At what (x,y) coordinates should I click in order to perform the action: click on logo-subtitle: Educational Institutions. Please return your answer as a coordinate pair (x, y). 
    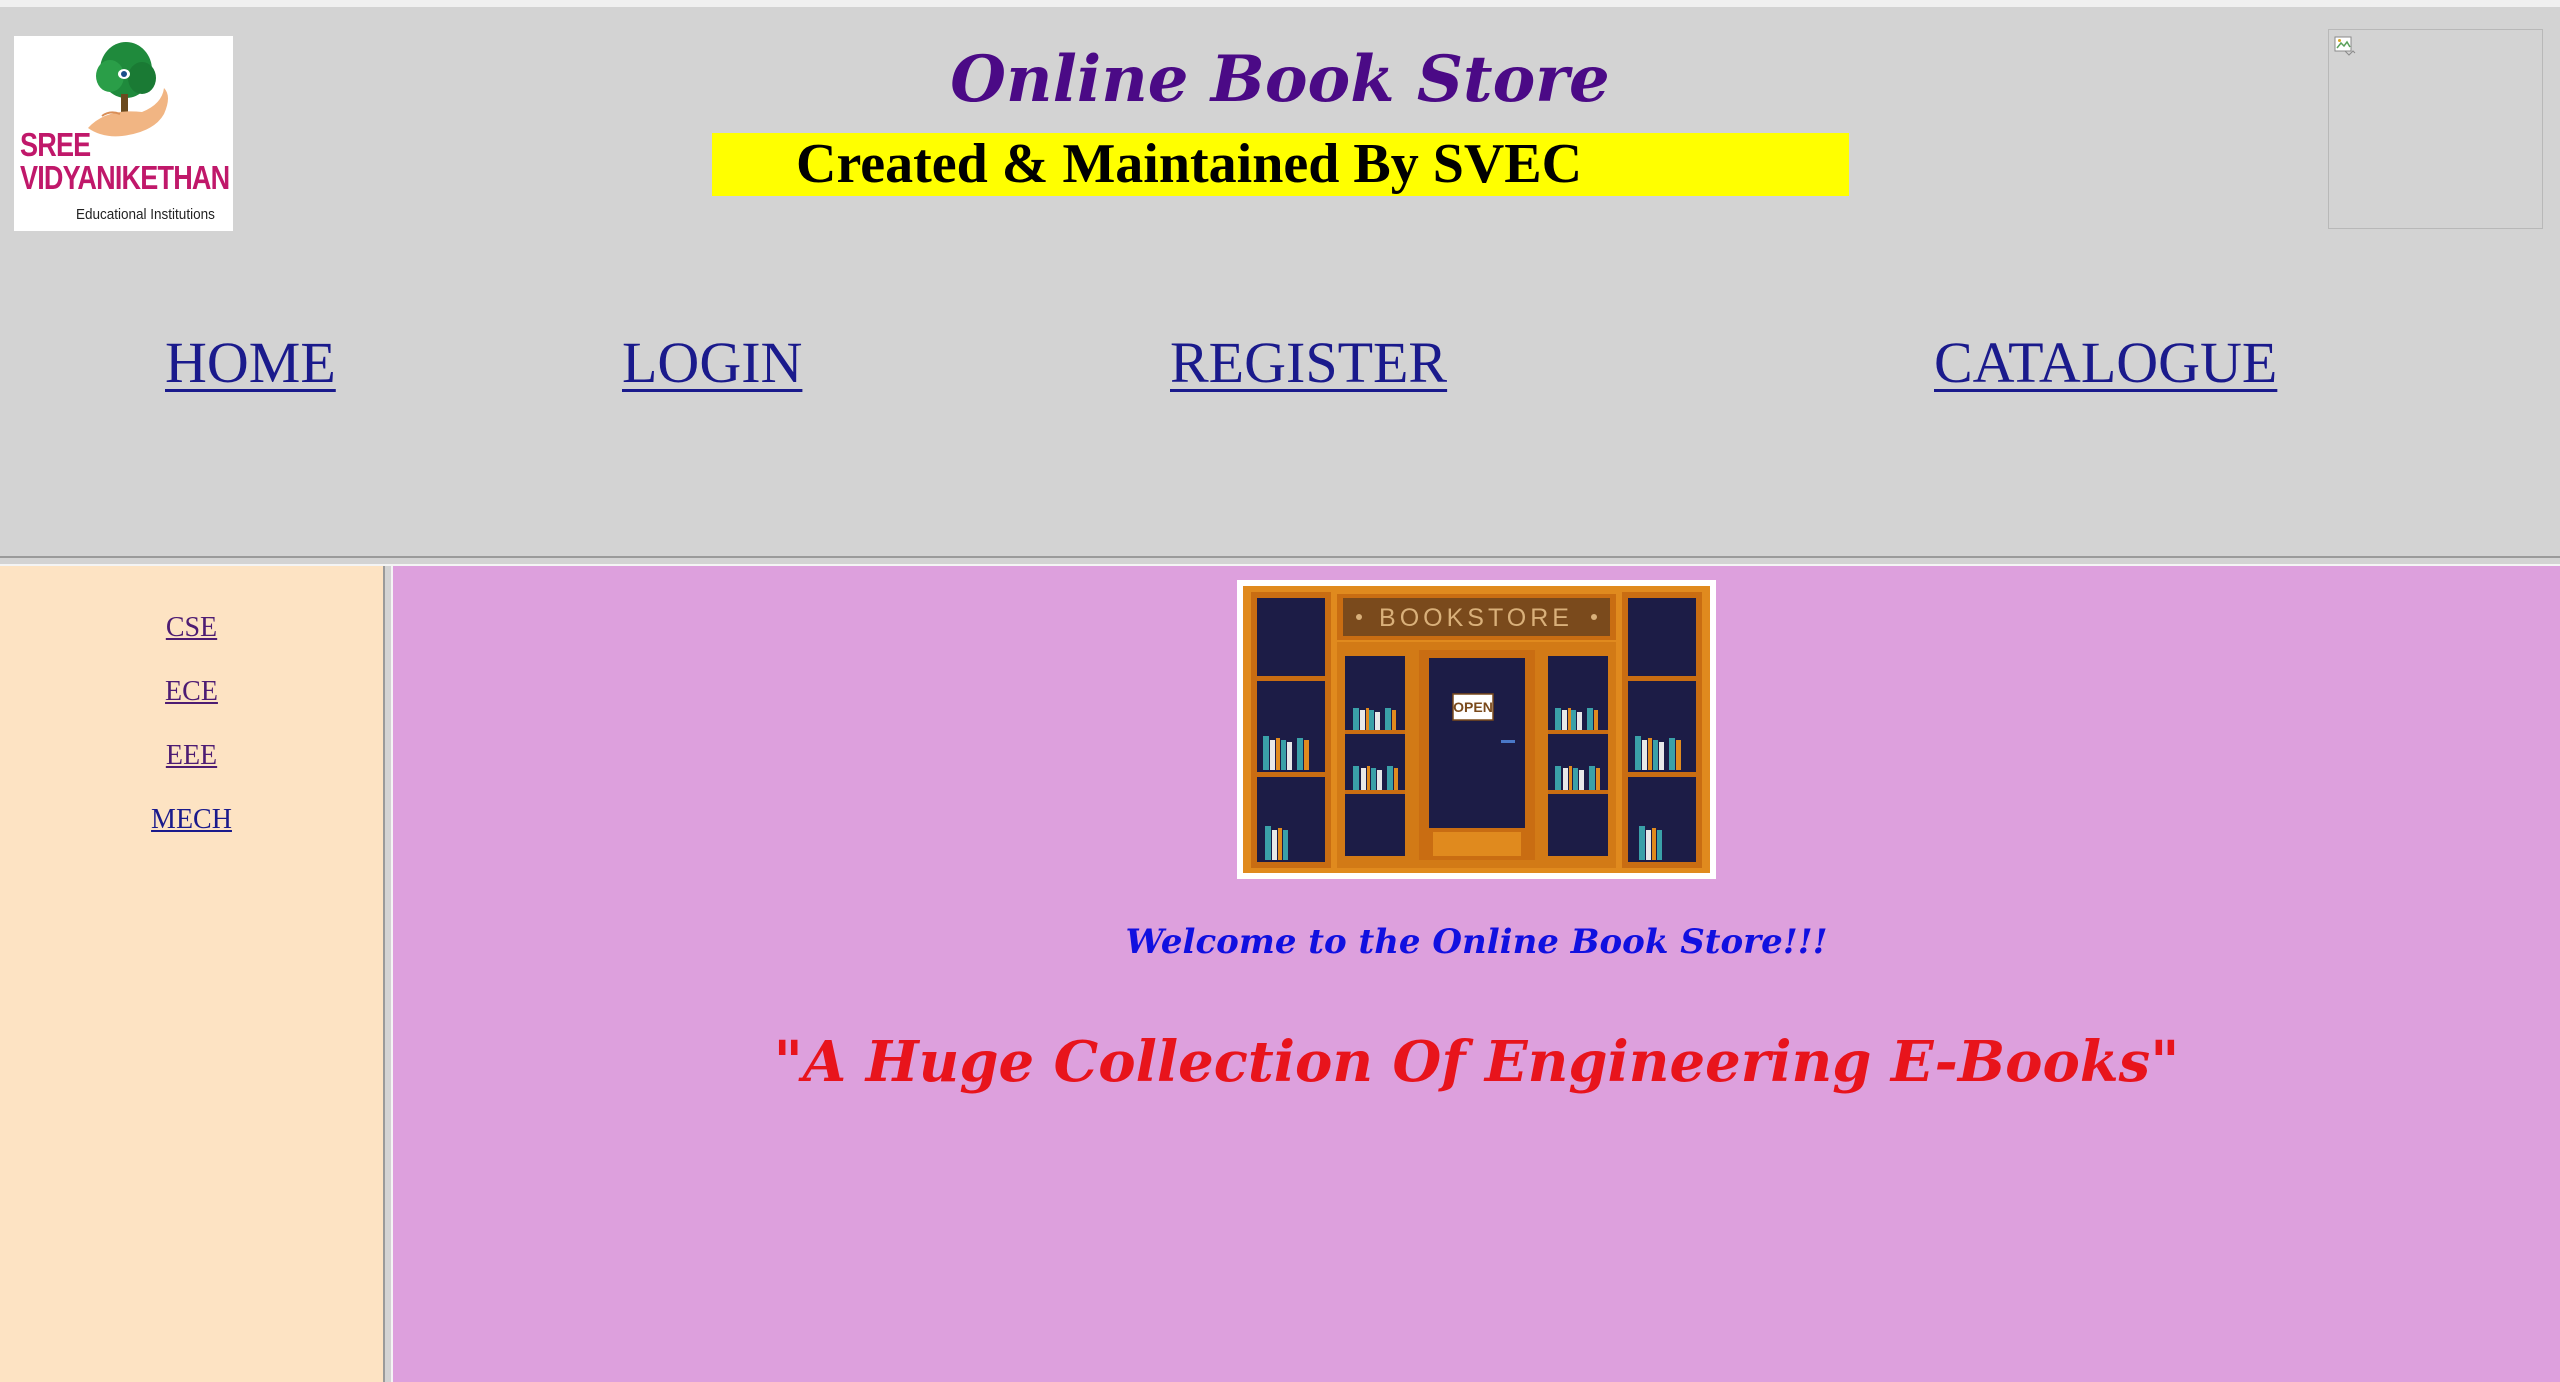
    Looking at the image, I should click on (145, 214).